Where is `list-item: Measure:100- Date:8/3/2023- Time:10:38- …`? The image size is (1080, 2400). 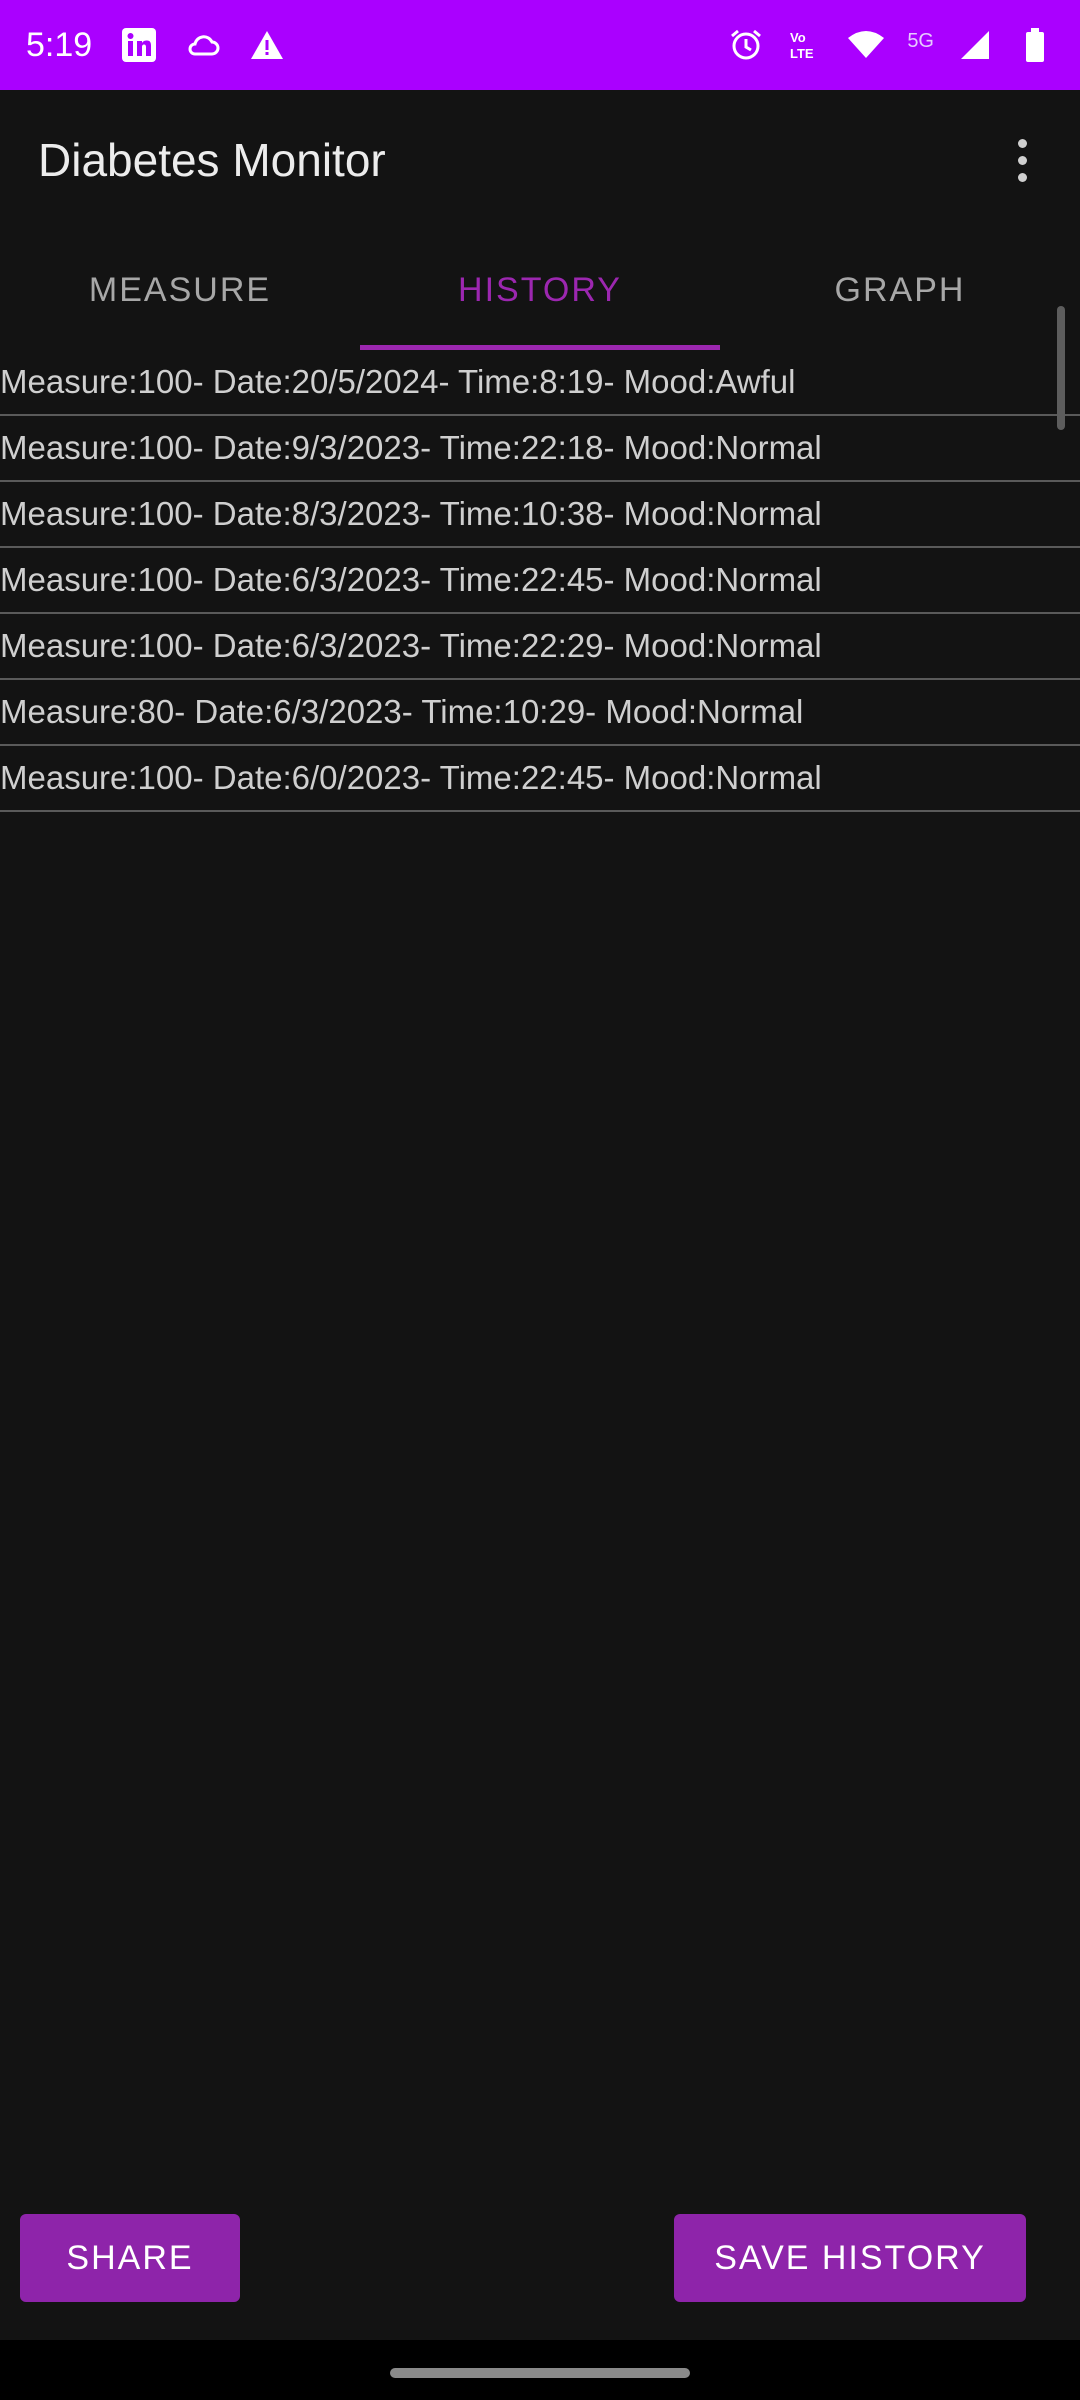
list-item: Measure:100- Date:8/3/2023- Time:10:38- … is located at coordinates (540, 515).